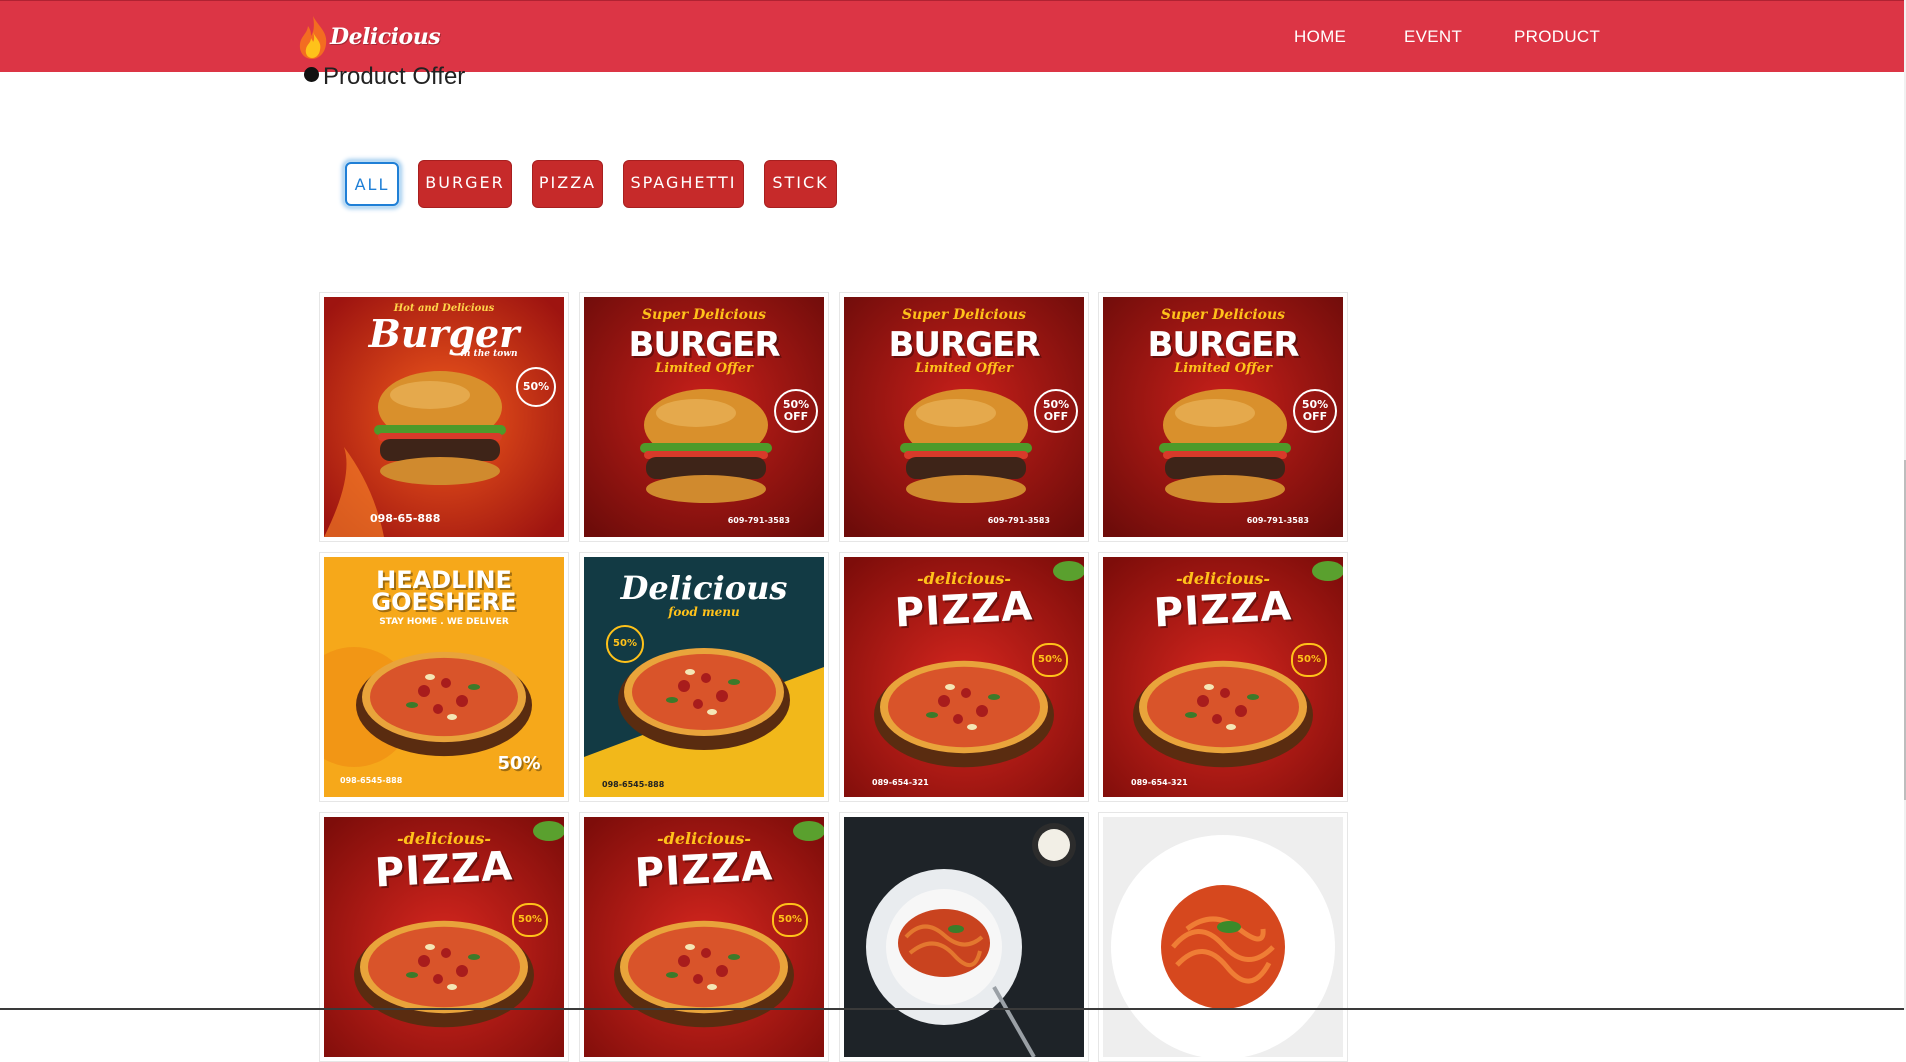 This screenshot has height=1062, width=1906. I want to click on top-navbar: Delicious HOME EVENT PRODUCT, so click(952, 36).